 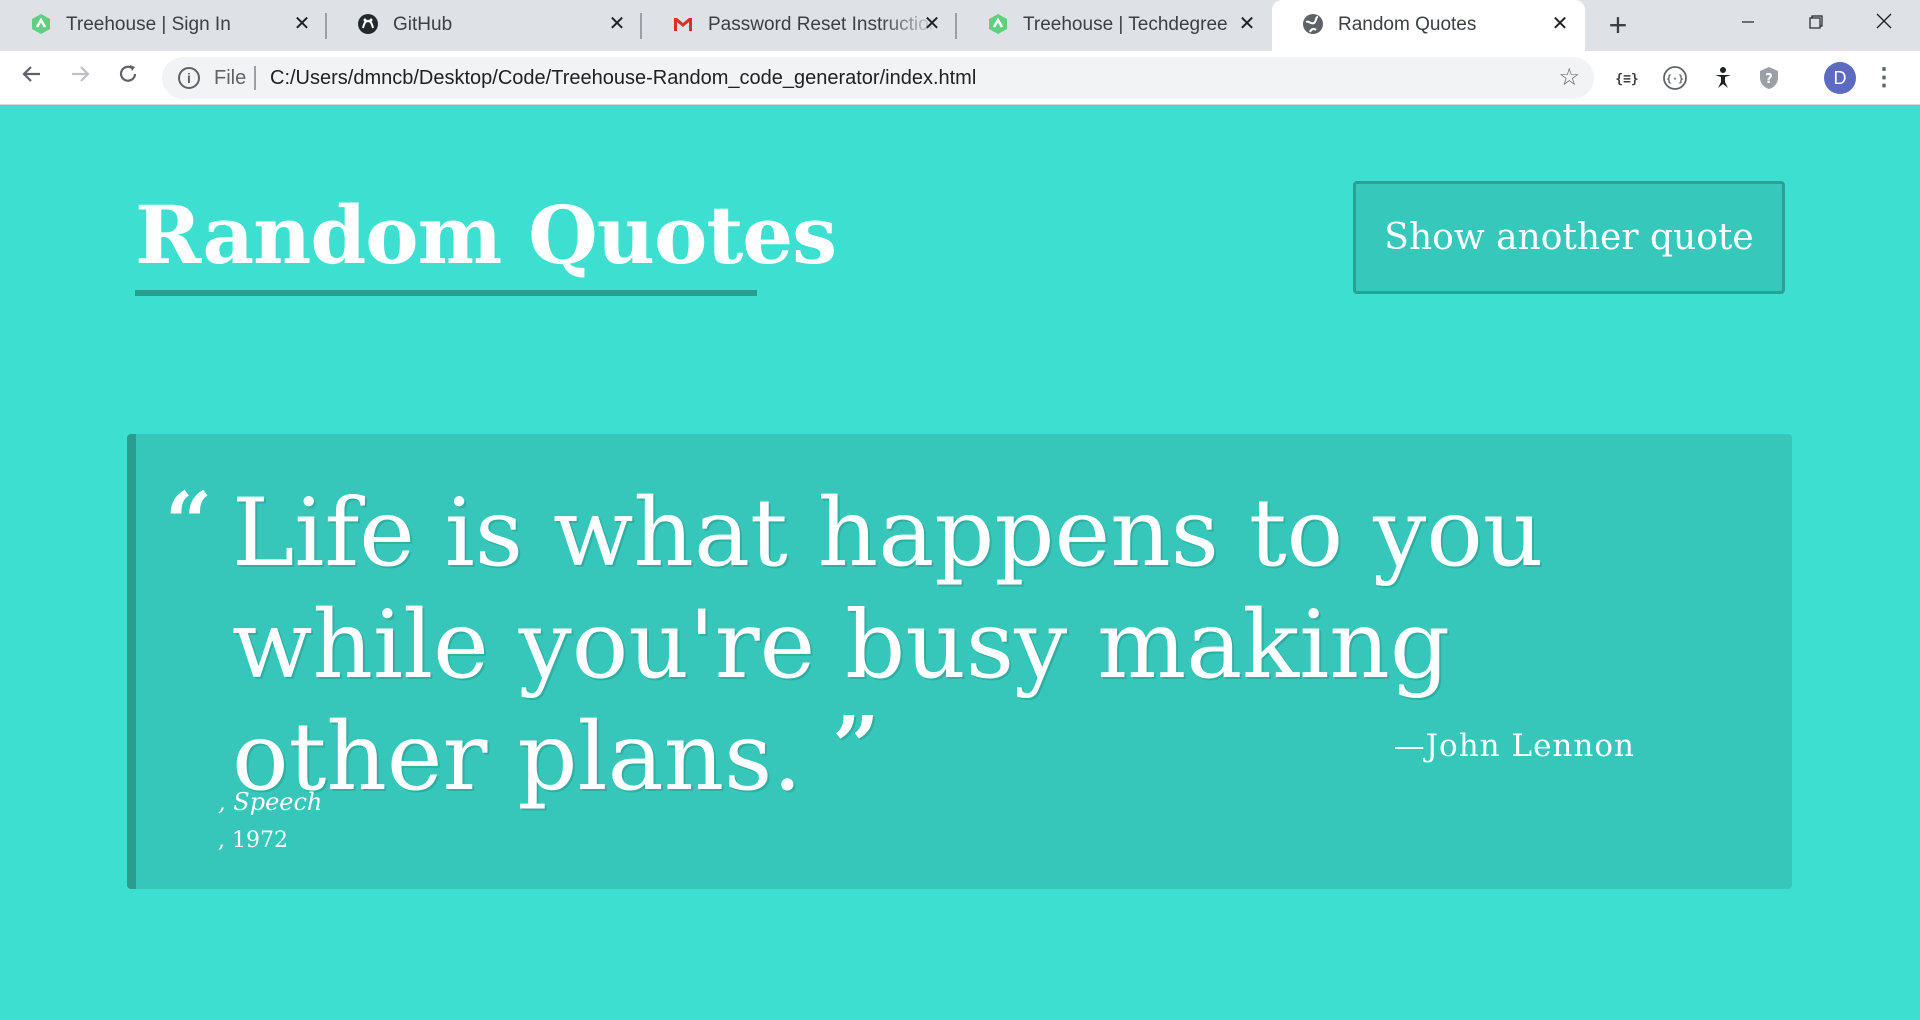 I want to click on tab-title: Password Reset Instructions, so click(x=823, y=24).